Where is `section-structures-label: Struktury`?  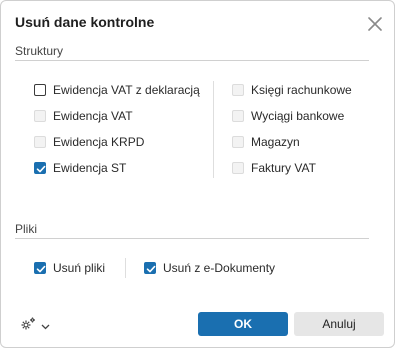
section-structures-label: Struktury is located at coordinates (39, 51).